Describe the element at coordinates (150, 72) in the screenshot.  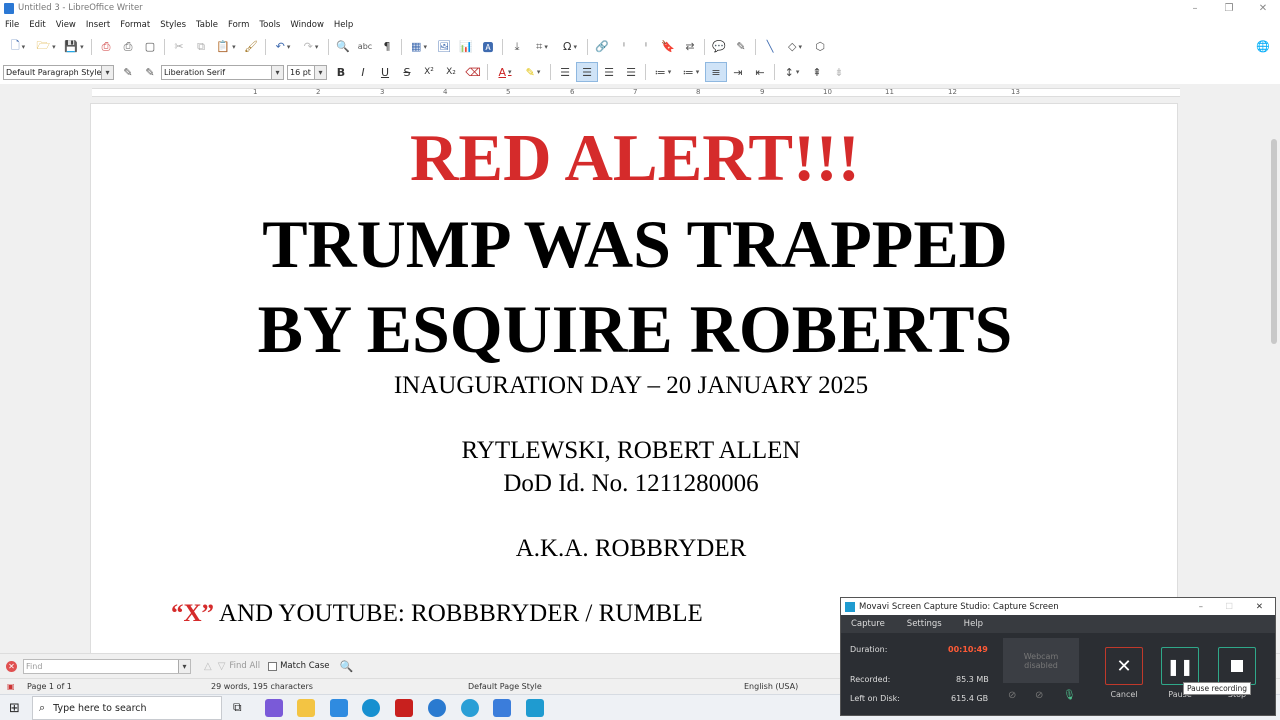
I see `new-style-icon: ✎` at that location.